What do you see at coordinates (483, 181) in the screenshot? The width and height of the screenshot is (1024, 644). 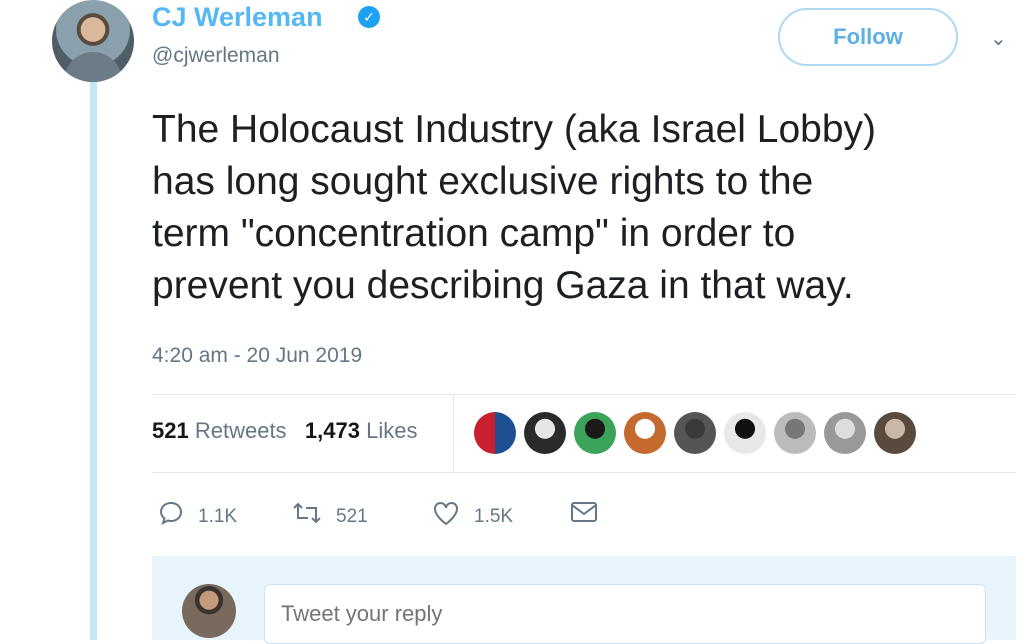 I see `tweet-line: has long sought exclusive rights to the` at bounding box center [483, 181].